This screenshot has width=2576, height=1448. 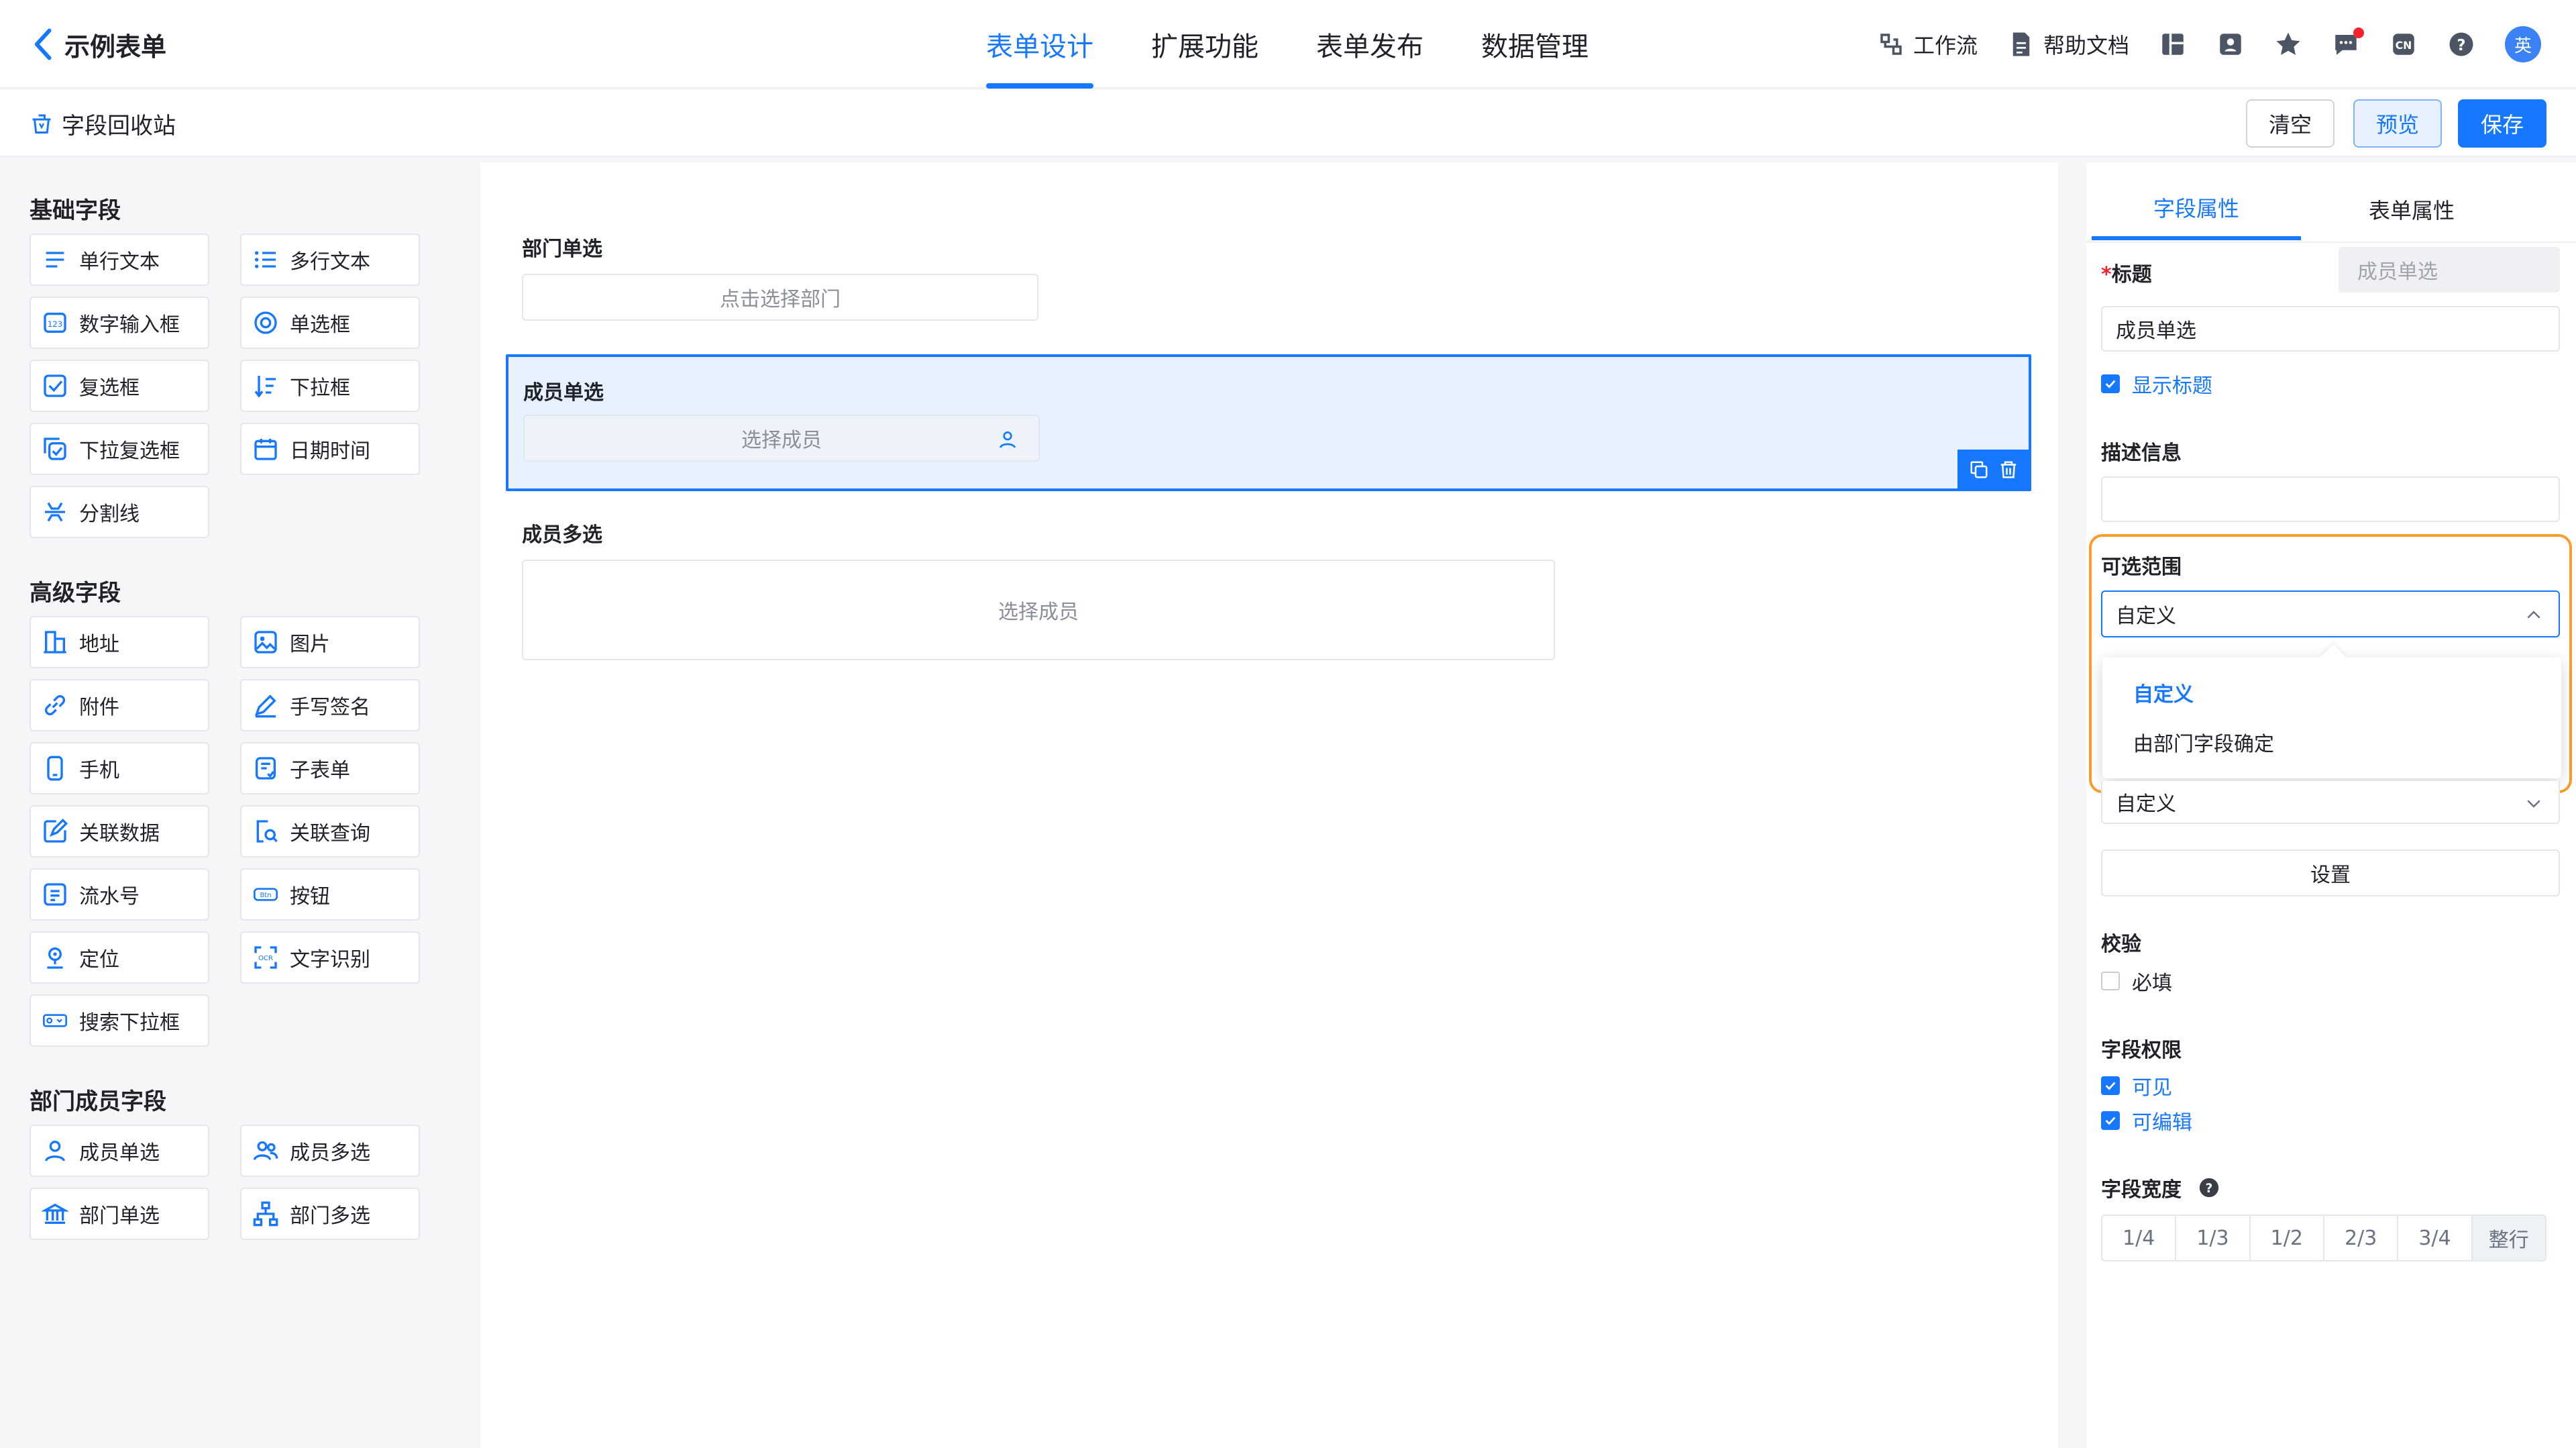 I want to click on checkbox-box, so click(x=2110, y=1120).